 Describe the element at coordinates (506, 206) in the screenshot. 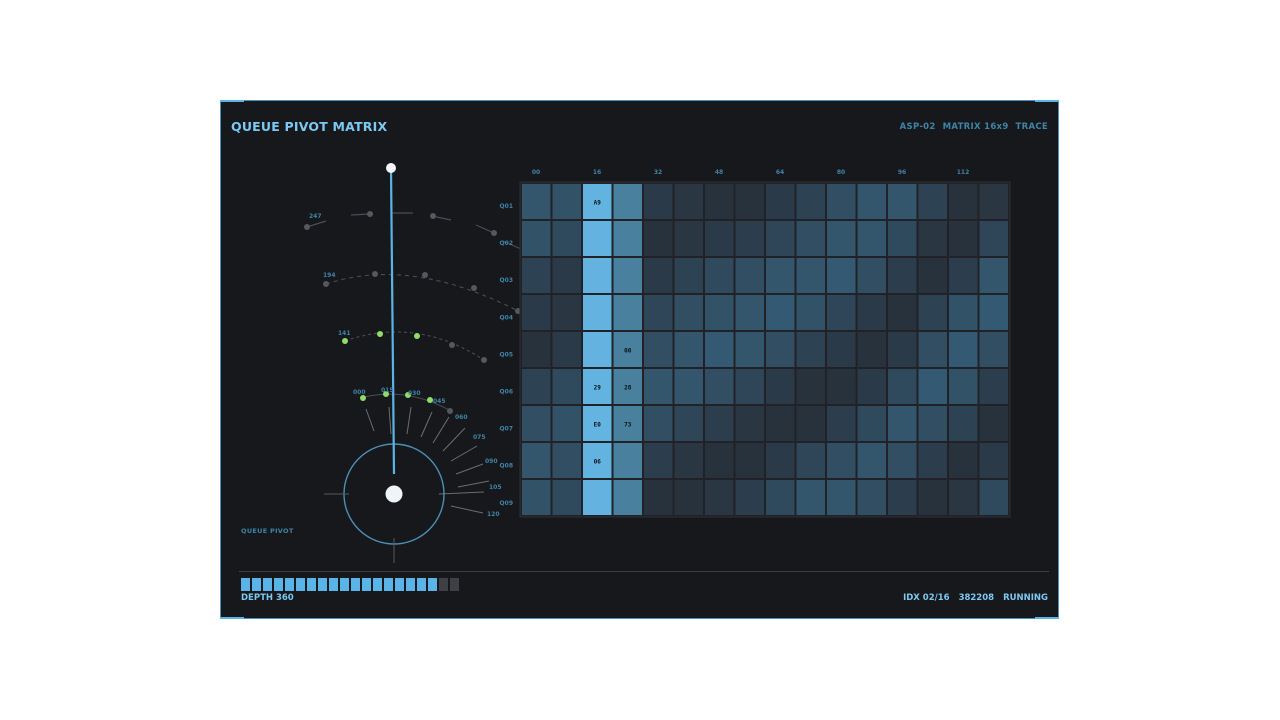

I see `matrix-row-label: Q01` at that location.